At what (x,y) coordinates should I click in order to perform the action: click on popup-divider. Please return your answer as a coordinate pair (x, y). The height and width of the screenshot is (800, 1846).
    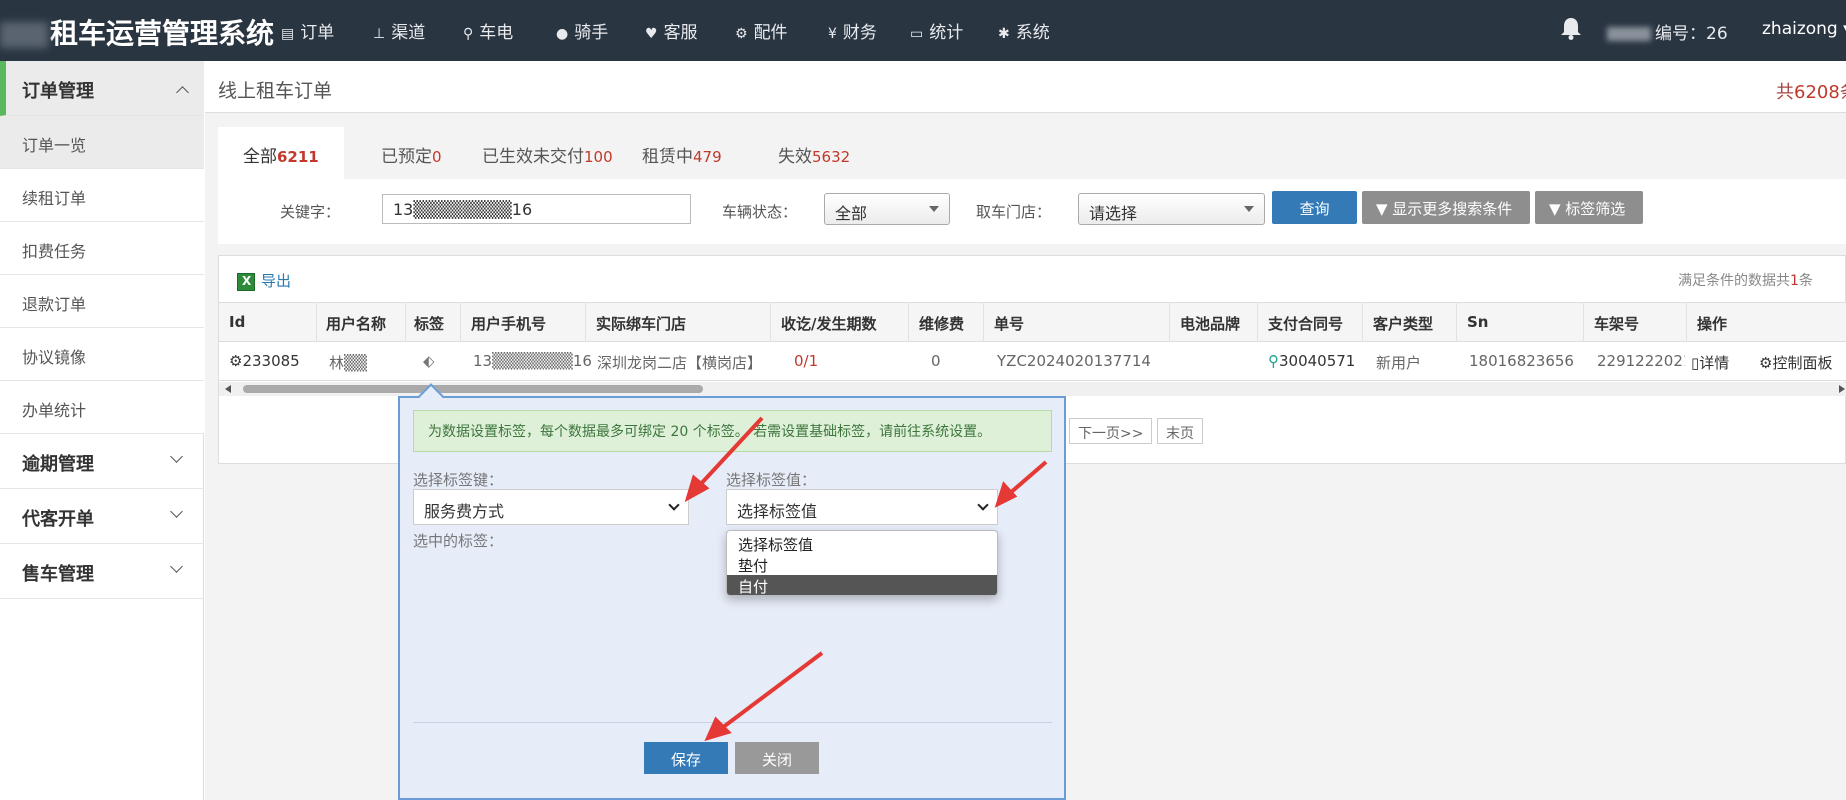
    Looking at the image, I should click on (732, 722).